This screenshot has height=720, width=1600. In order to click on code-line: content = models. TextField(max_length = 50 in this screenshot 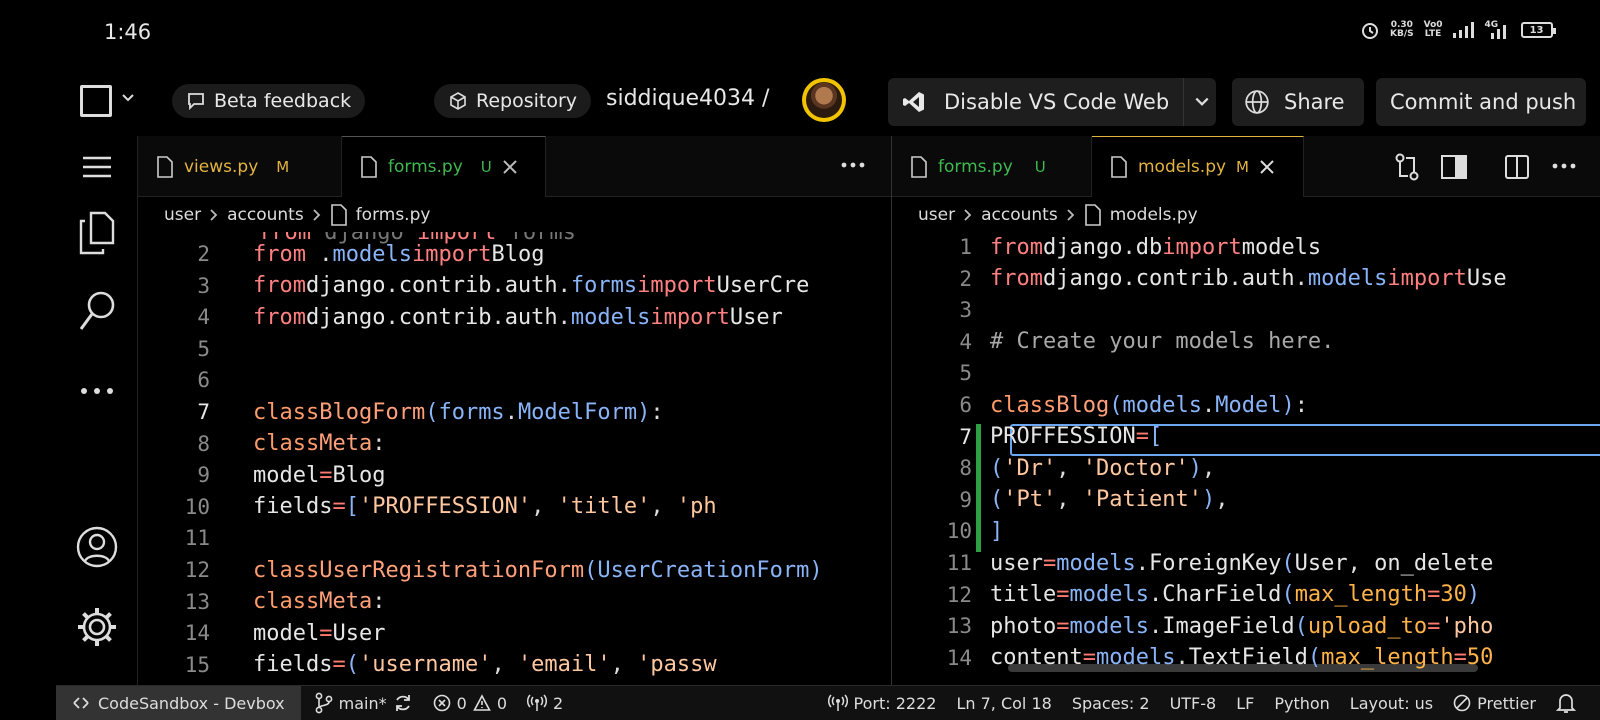, I will do `click(1242, 658)`.